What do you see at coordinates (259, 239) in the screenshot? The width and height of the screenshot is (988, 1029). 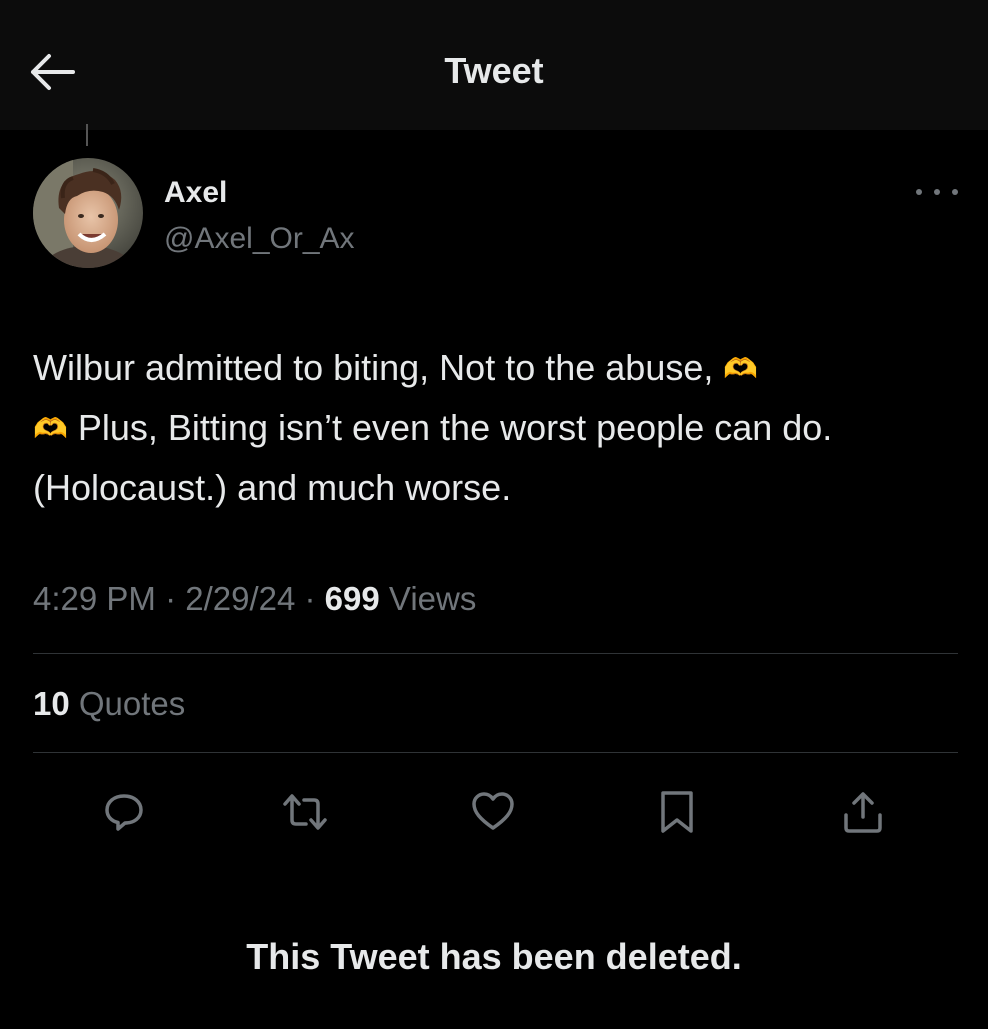 I see `author-handle: @Axel_Or_Ax` at bounding box center [259, 239].